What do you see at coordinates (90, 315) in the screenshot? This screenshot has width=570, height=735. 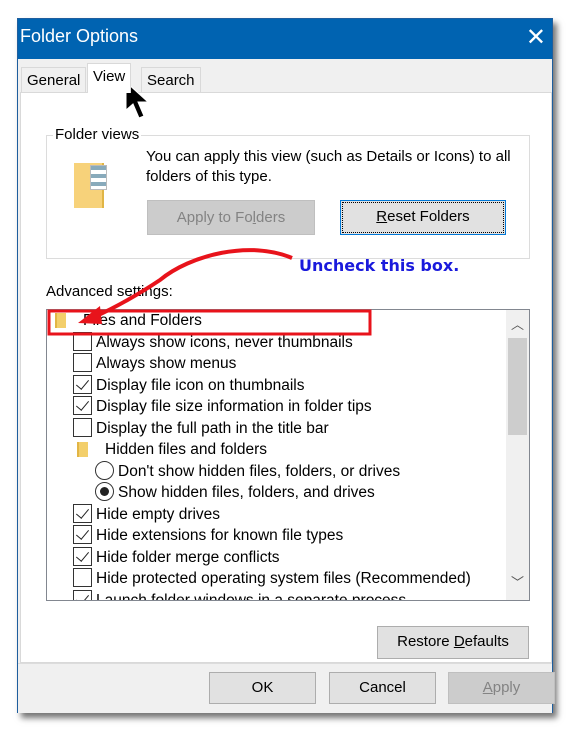 I see `arrow-head` at bounding box center [90, 315].